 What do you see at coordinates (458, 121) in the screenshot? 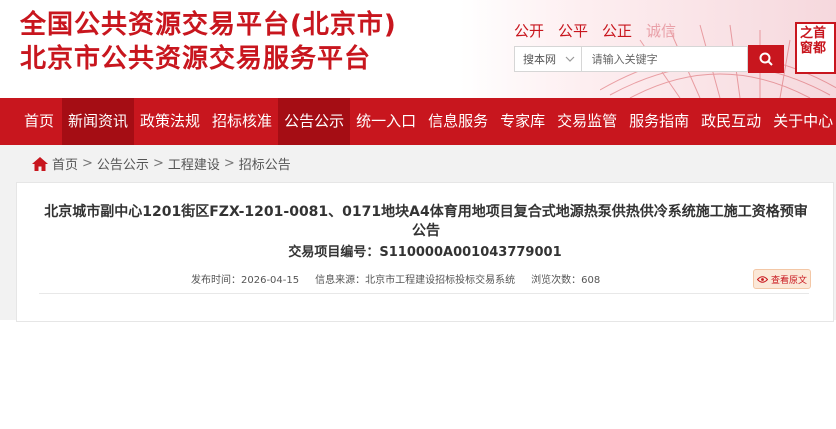
I see `nav-item-info-service: 信息服务` at bounding box center [458, 121].